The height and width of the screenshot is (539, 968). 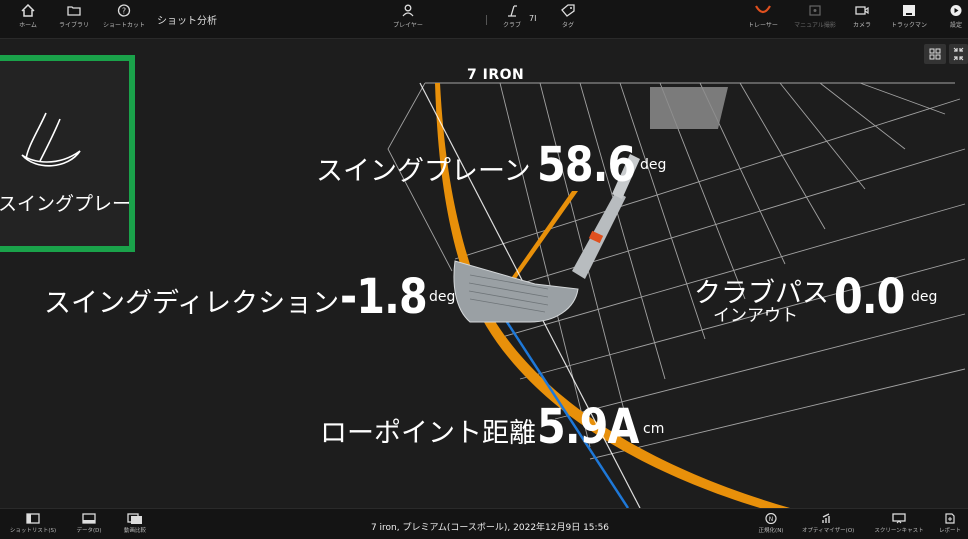 I want to click on tag-icon, so click(x=568, y=10).